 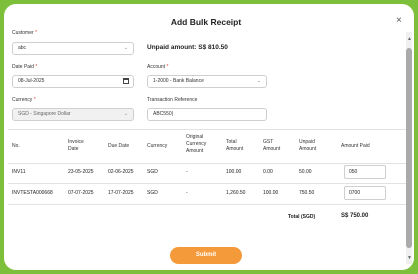 I want to click on scroll-down-icon: ▼, so click(x=409, y=258).